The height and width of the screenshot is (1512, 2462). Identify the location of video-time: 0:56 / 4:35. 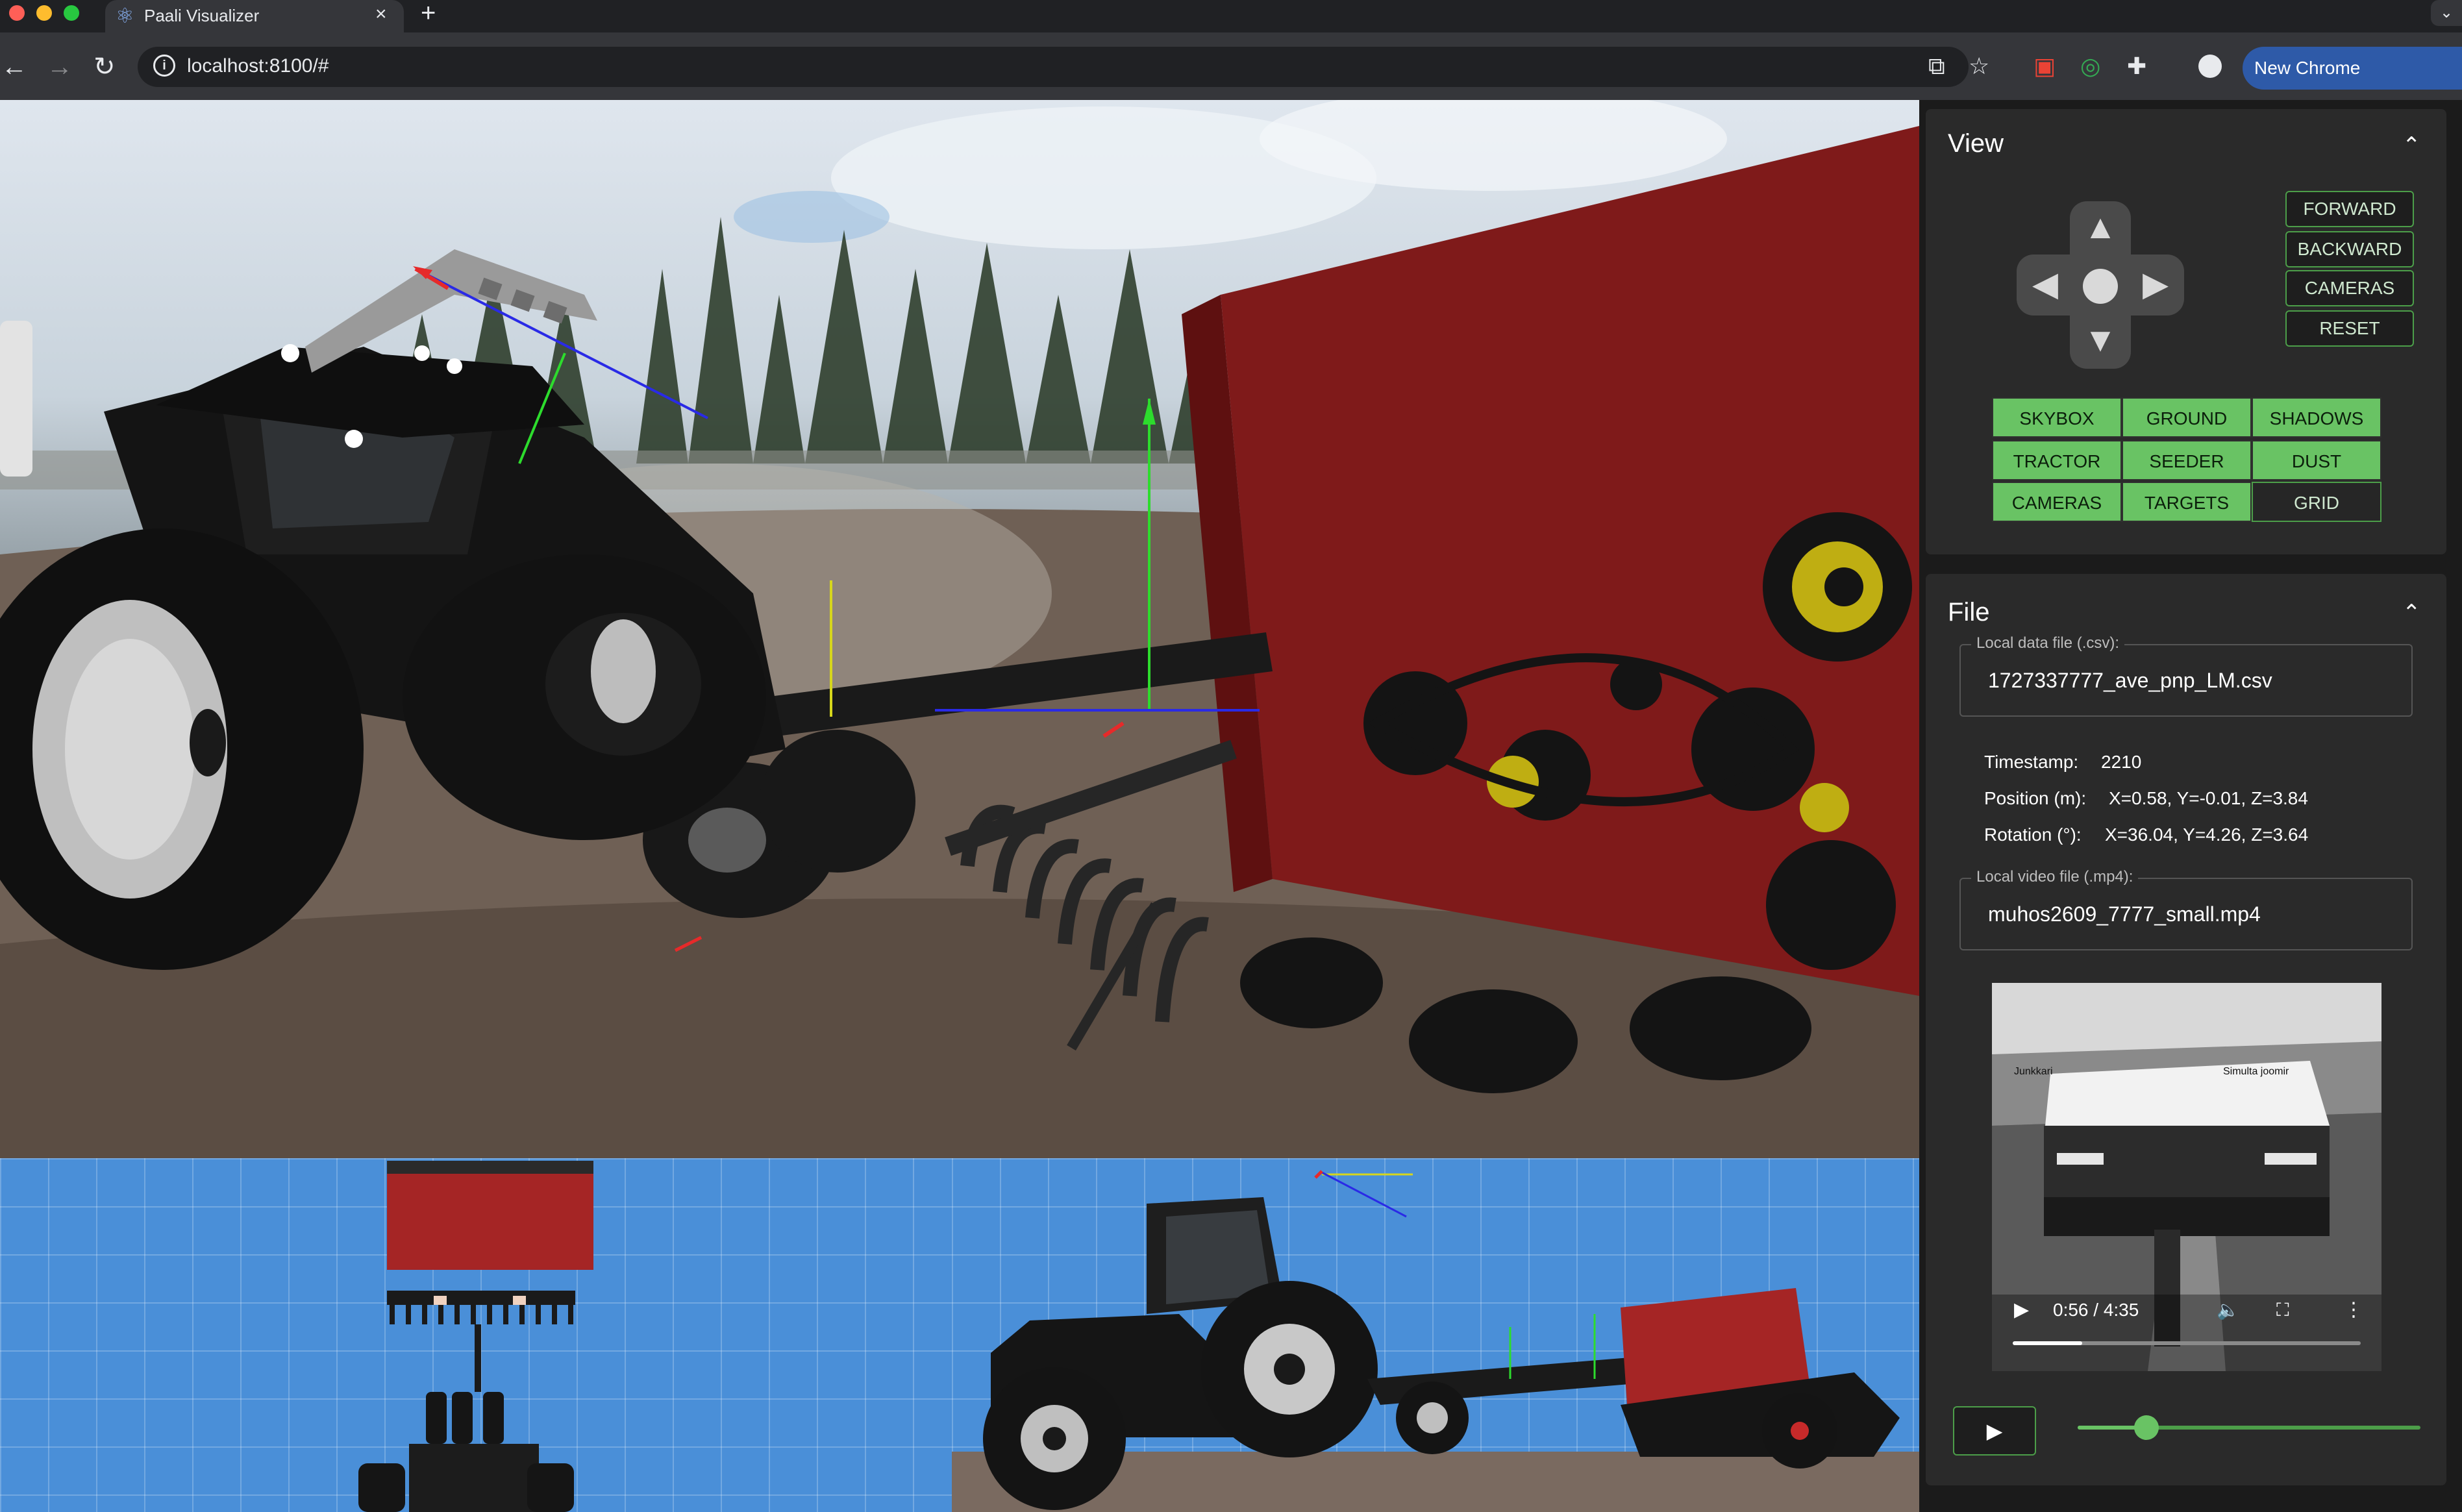
(2096, 1310).